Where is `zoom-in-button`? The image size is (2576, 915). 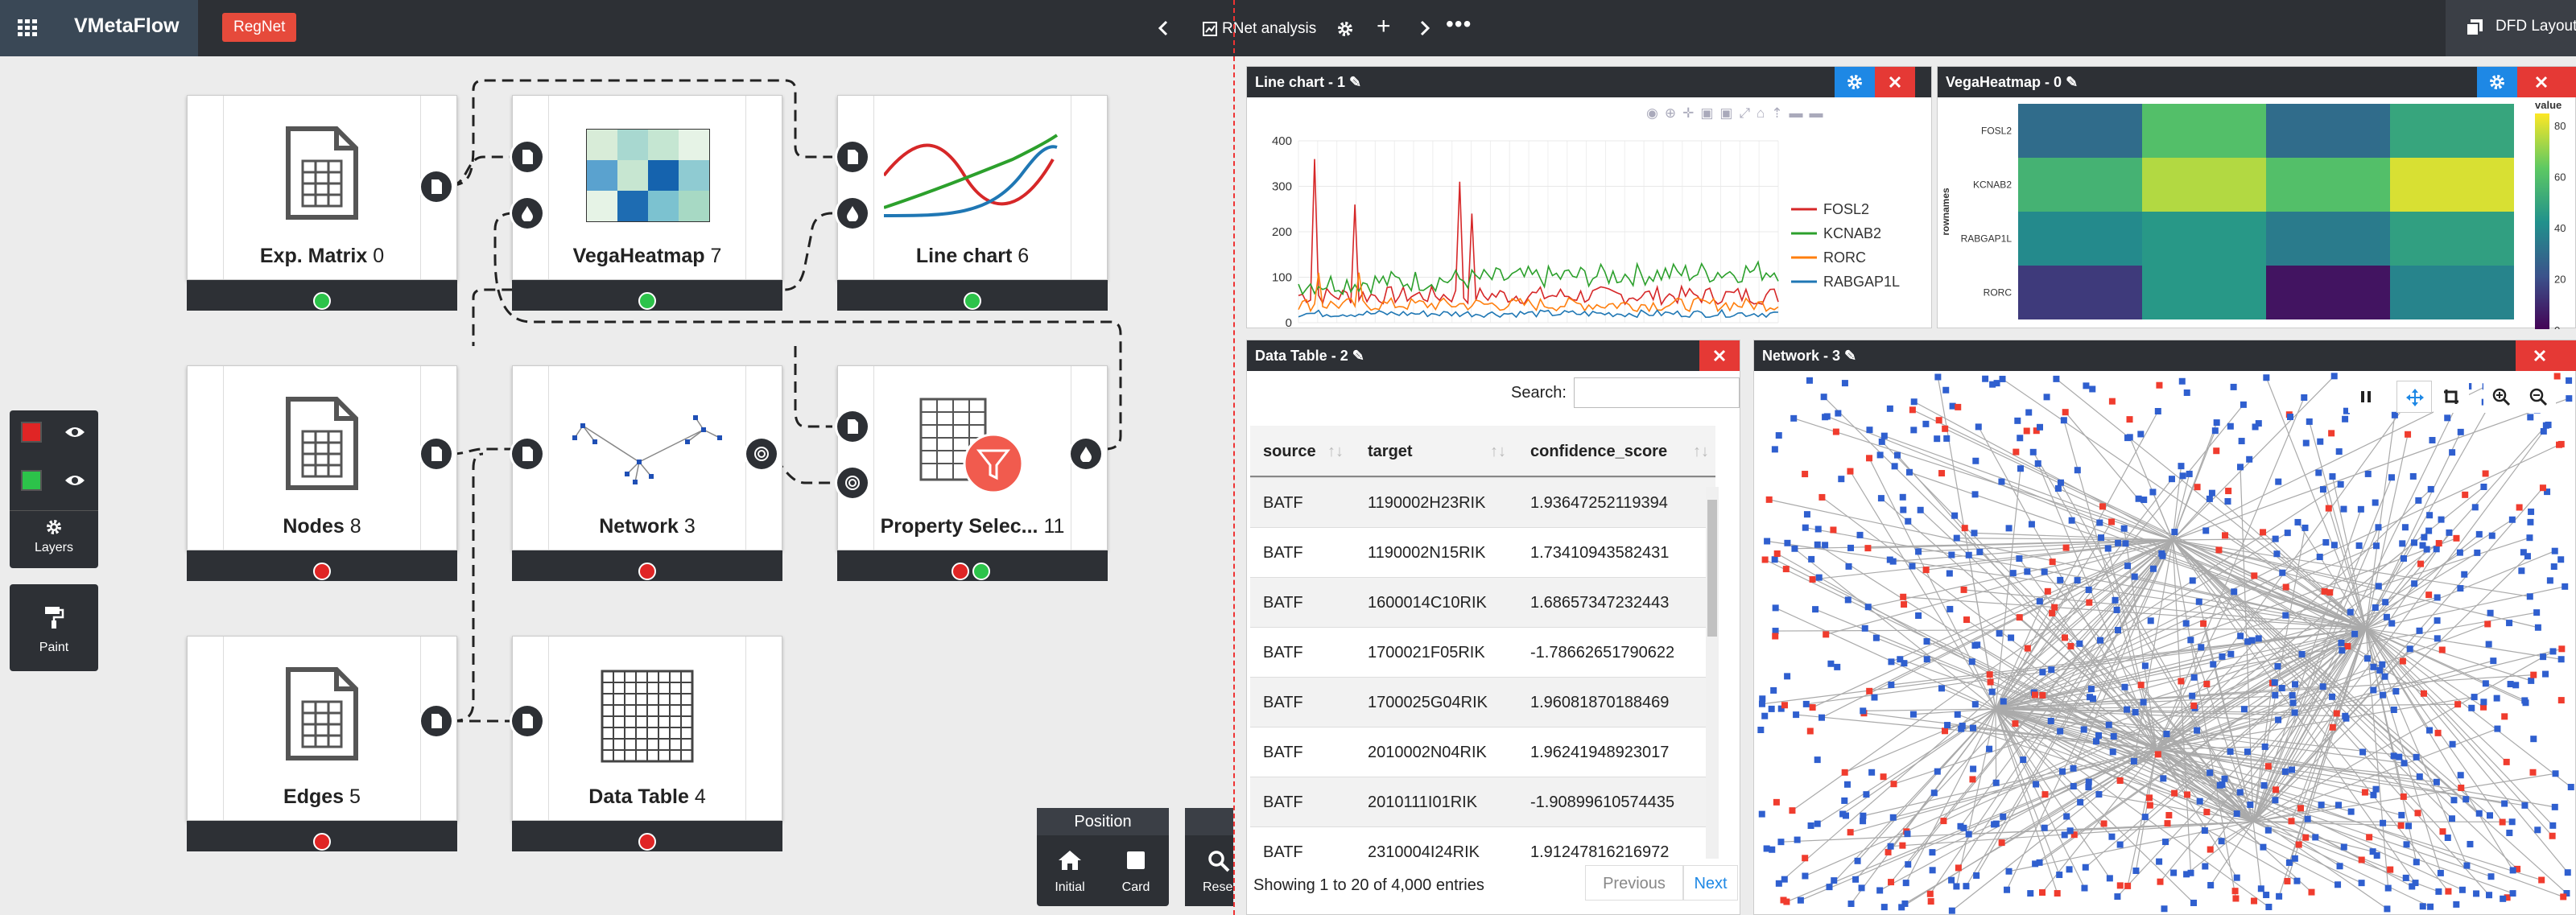 zoom-in-button is located at coordinates (2501, 397).